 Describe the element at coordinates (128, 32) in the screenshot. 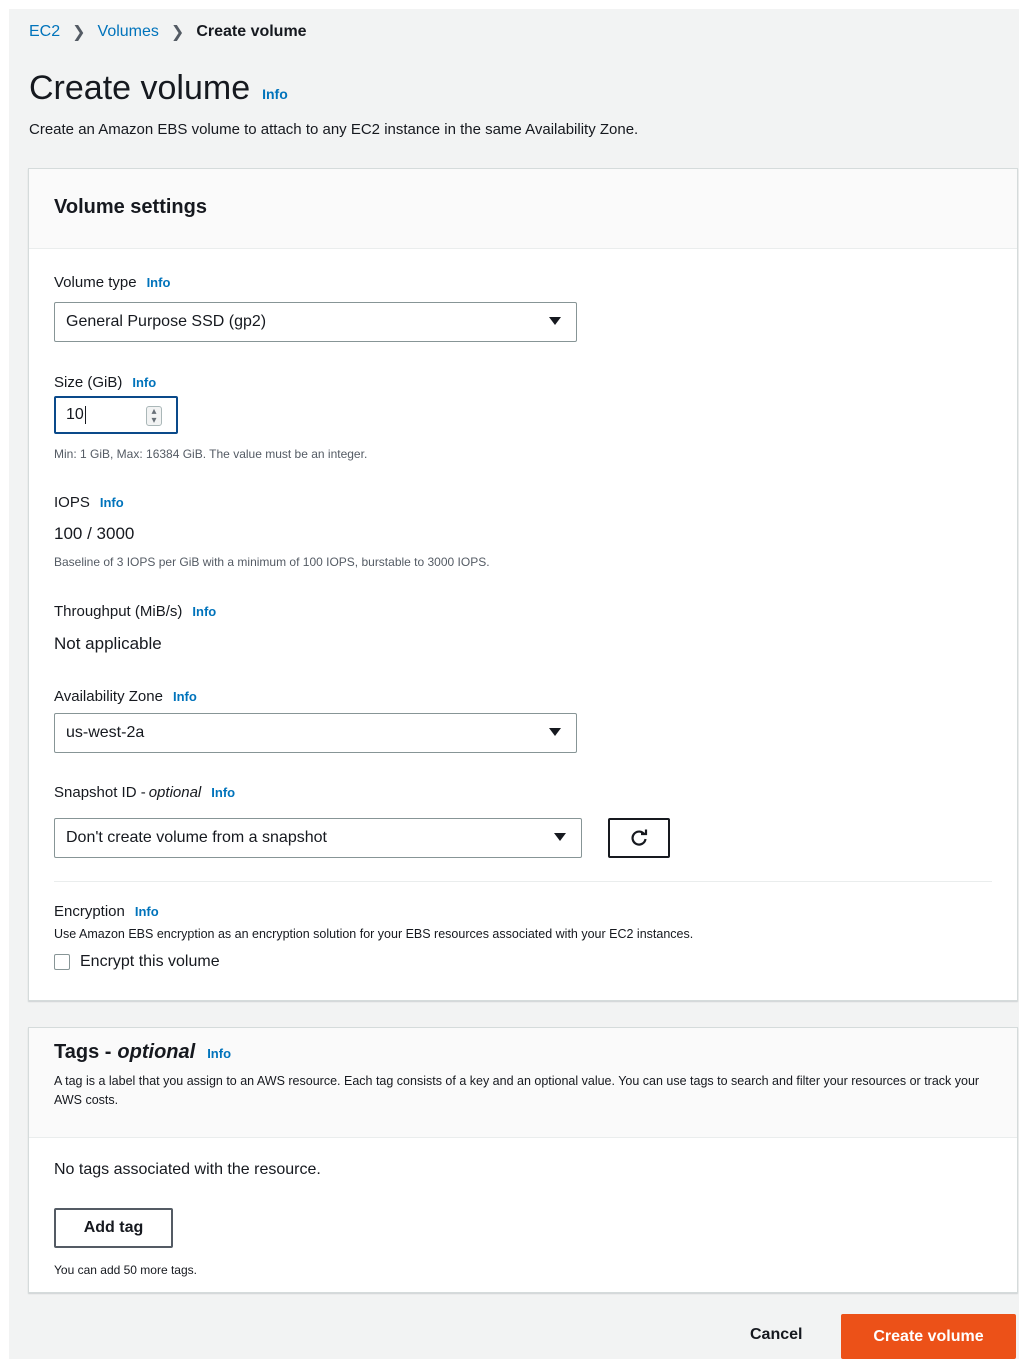

I see `breadcrumb-volumes: Volumes` at that location.